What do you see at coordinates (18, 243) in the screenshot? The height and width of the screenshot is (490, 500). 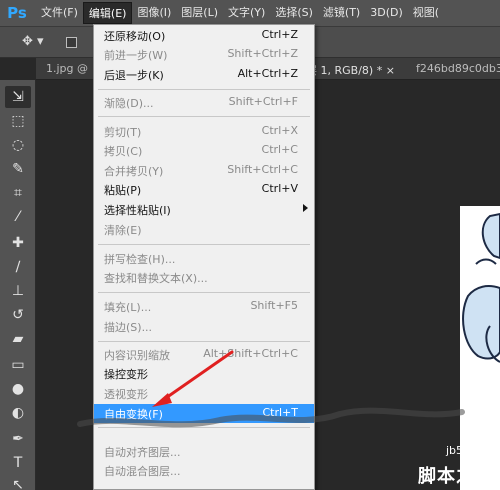 I see `healing-tool-icon: ✚` at bounding box center [18, 243].